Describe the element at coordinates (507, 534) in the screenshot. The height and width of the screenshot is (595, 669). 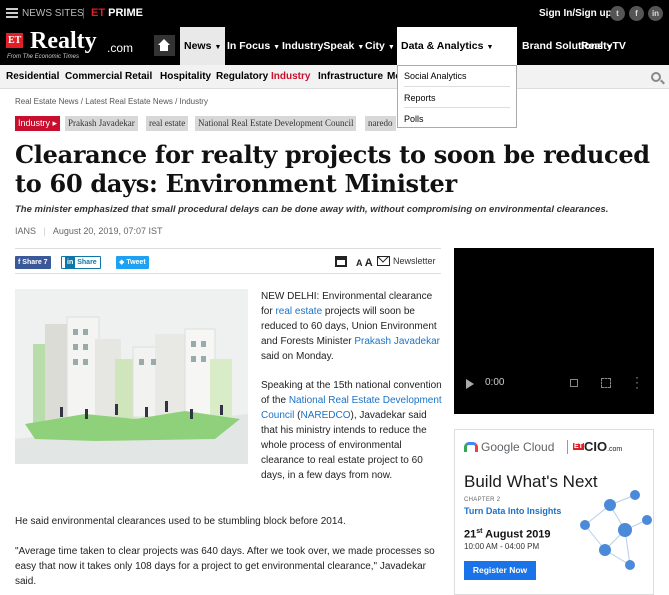
I see `ad-date: 21st August 2019` at that location.